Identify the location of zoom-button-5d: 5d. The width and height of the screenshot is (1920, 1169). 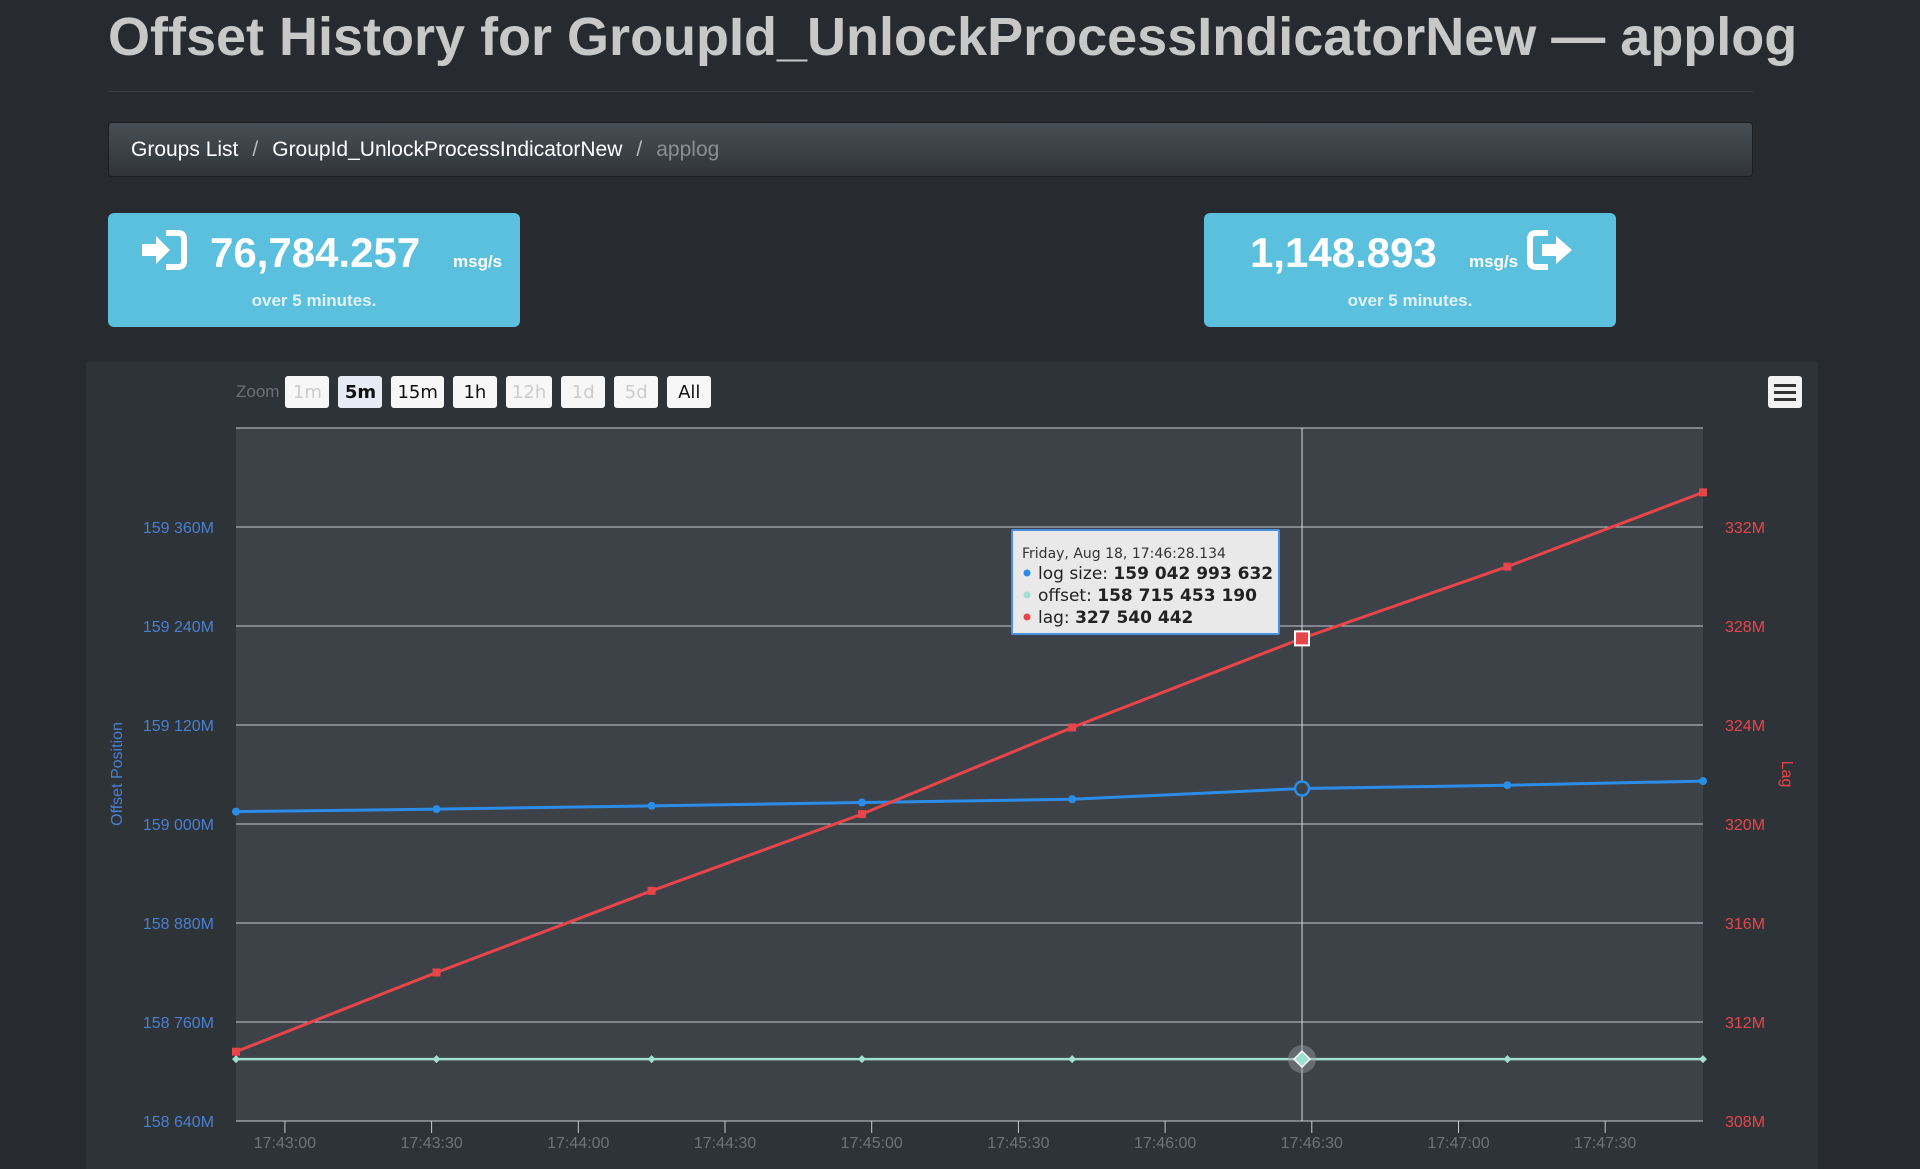
(636, 392).